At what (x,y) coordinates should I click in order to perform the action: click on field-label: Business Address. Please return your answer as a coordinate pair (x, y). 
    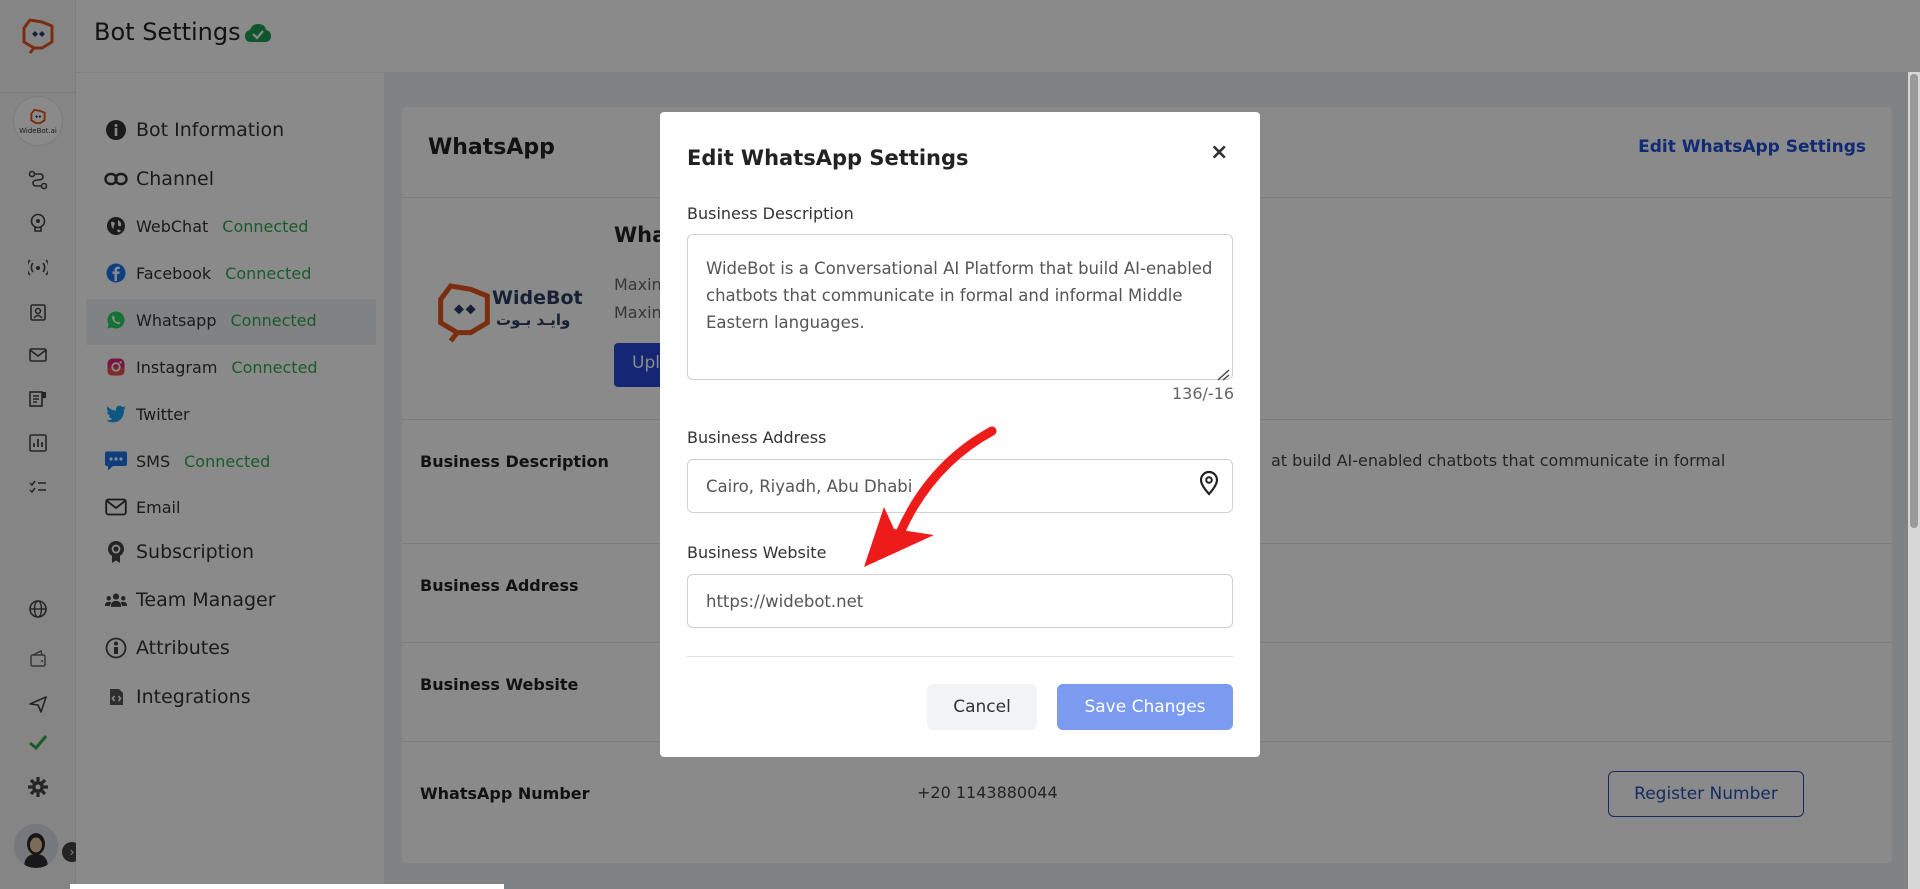
    Looking at the image, I should click on (757, 437).